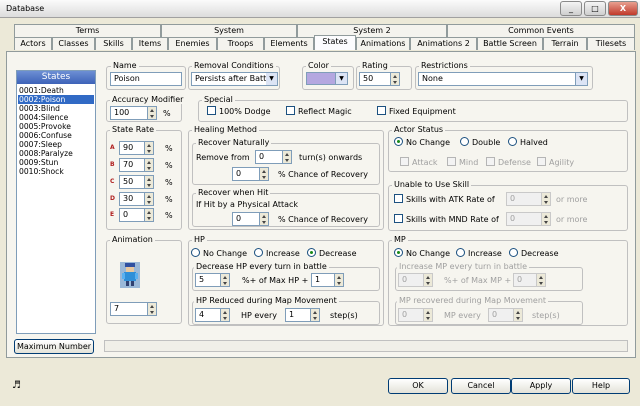 This screenshot has width=640, height=406. What do you see at coordinates (541, 386) in the screenshot?
I see `apply-button: Apply` at bounding box center [541, 386].